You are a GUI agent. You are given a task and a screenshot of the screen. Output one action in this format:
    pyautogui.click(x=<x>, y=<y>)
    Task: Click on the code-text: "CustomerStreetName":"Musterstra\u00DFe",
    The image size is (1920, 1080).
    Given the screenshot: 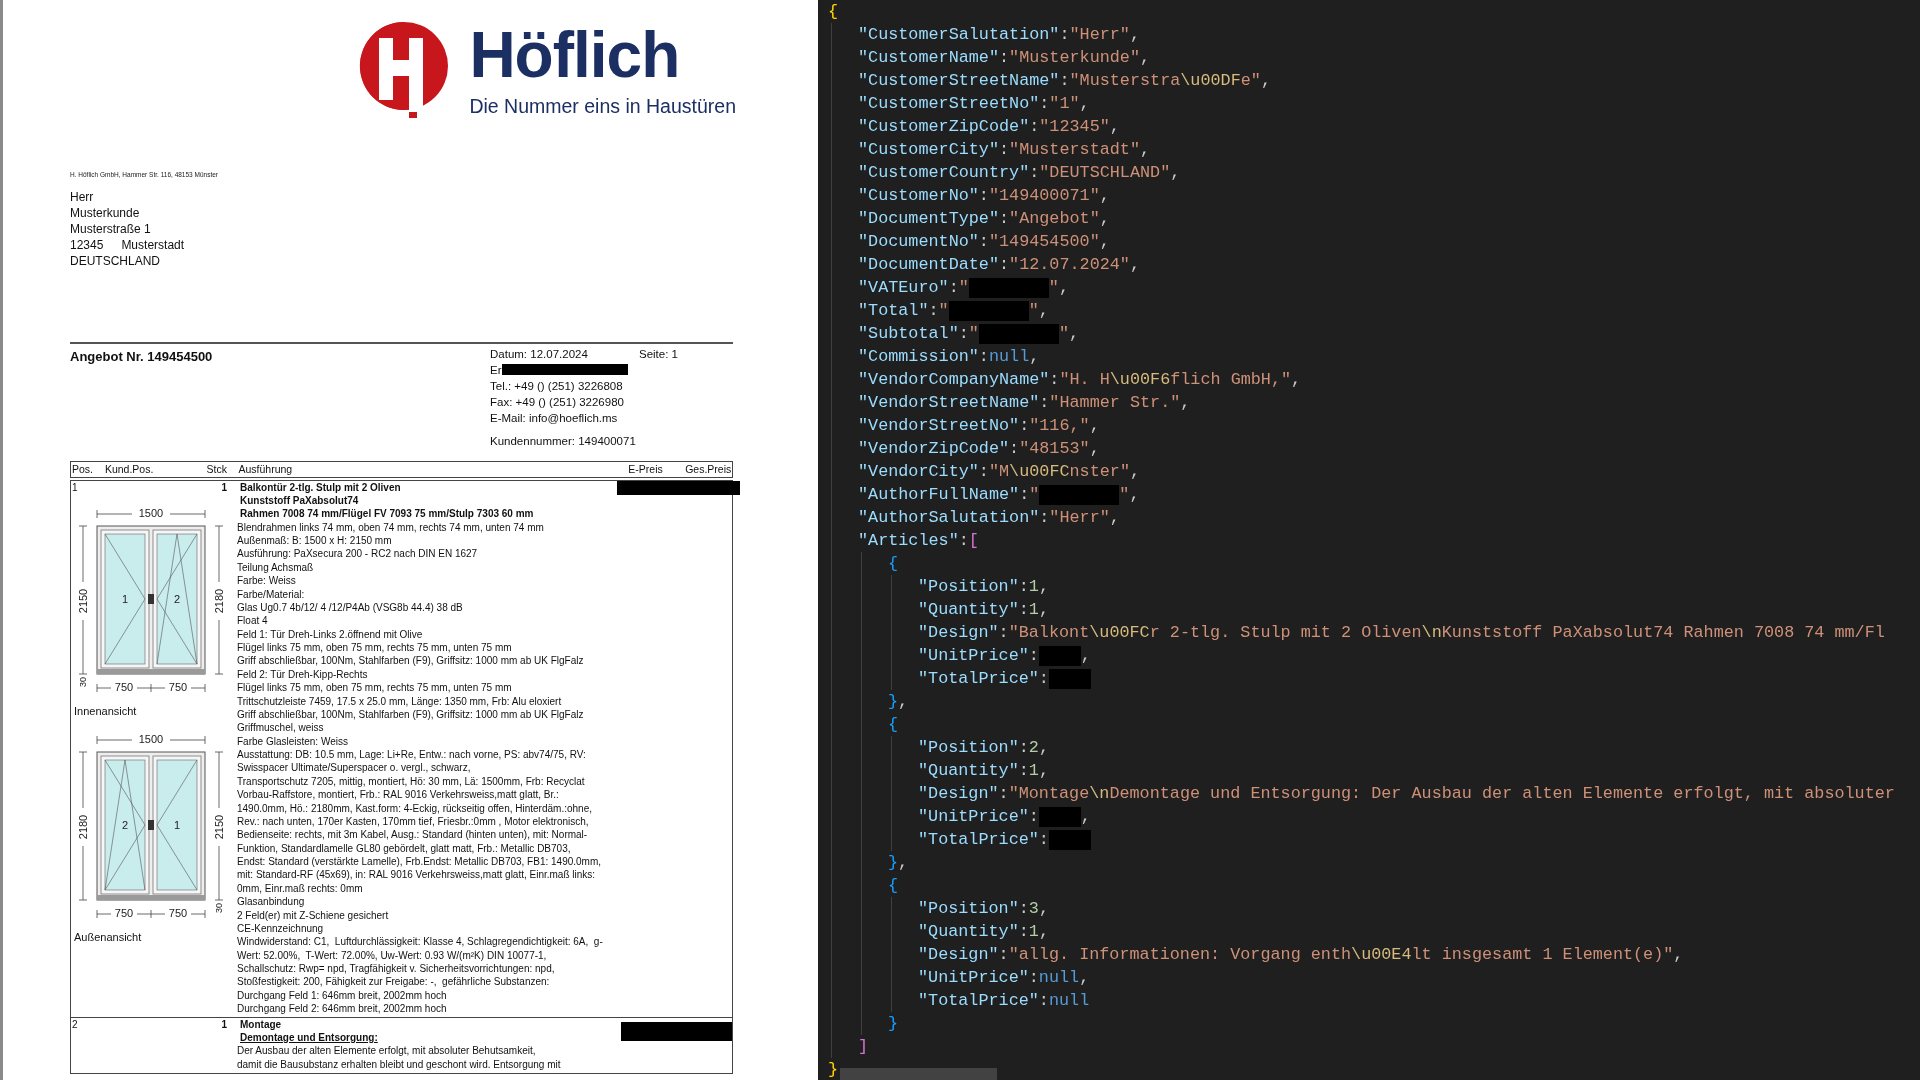 What is the action you would take?
    pyautogui.click(x=1064, y=80)
    